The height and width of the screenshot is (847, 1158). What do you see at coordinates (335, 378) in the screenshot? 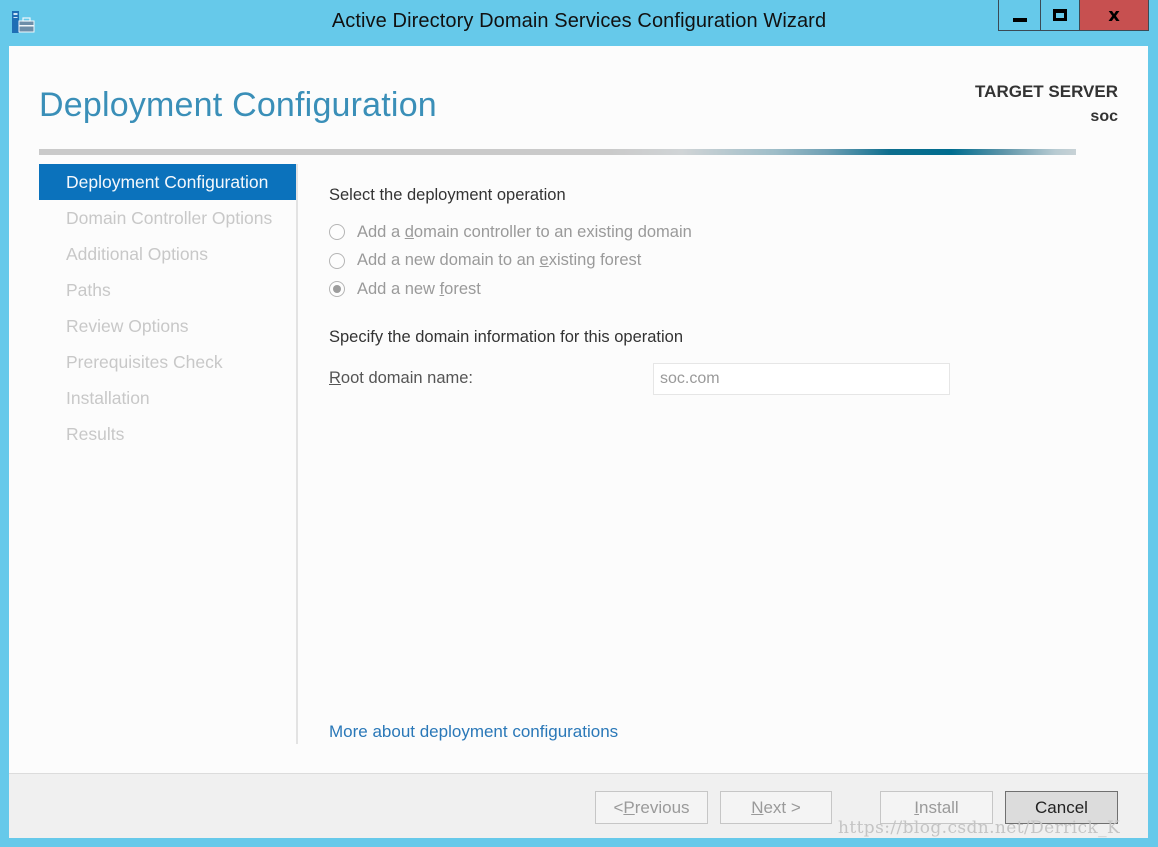
I see `access-key: R` at bounding box center [335, 378].